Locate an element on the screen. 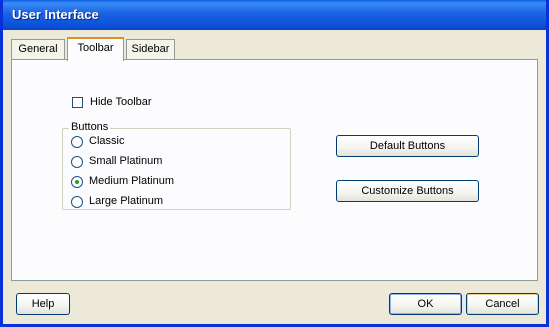  medium-platinum-label: Medium Platinum is located at coordinates (131, 181).